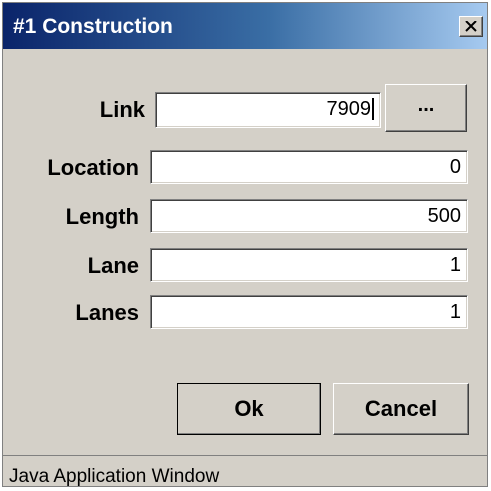 This screenshot has height=491, width=491. I want to click on link-input: 7909, so click(268, 110).